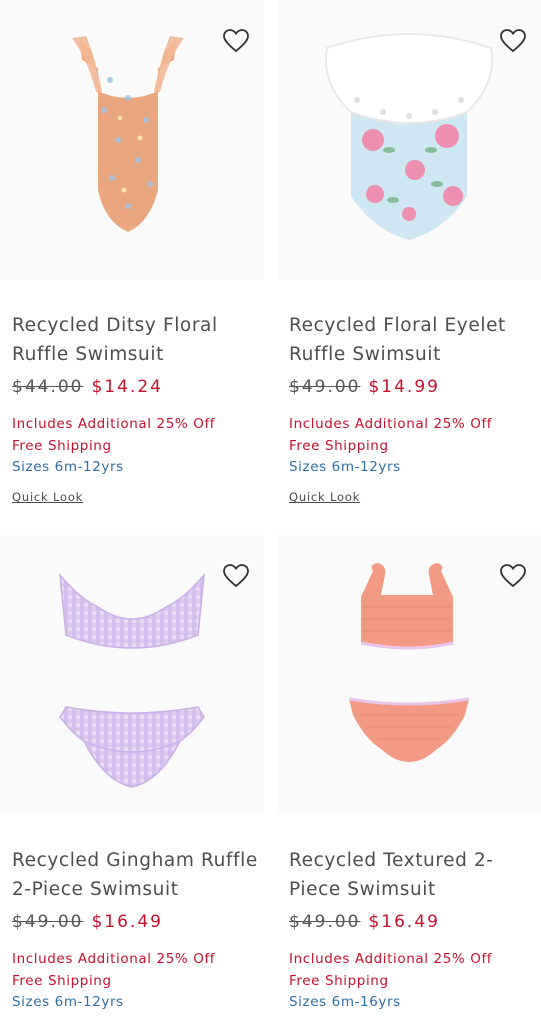  I want to click on sizes-text: Sizes 6m-16yrs, so click(345, 1002).